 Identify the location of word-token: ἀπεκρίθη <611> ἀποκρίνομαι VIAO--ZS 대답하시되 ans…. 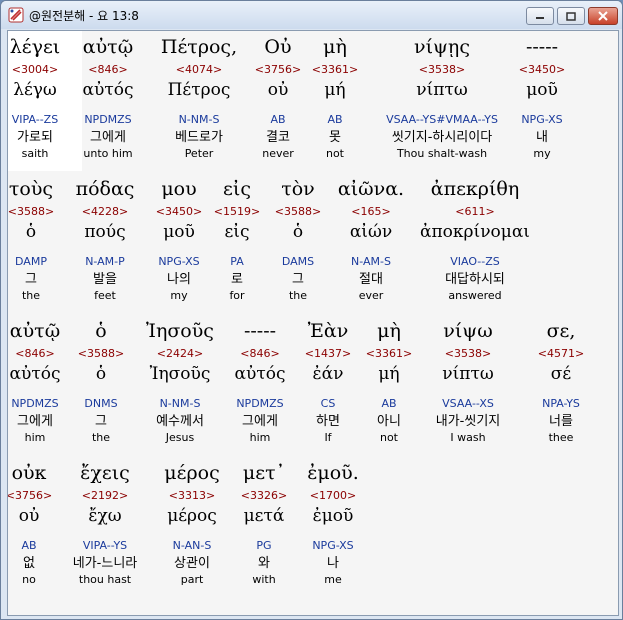
(475, 240).